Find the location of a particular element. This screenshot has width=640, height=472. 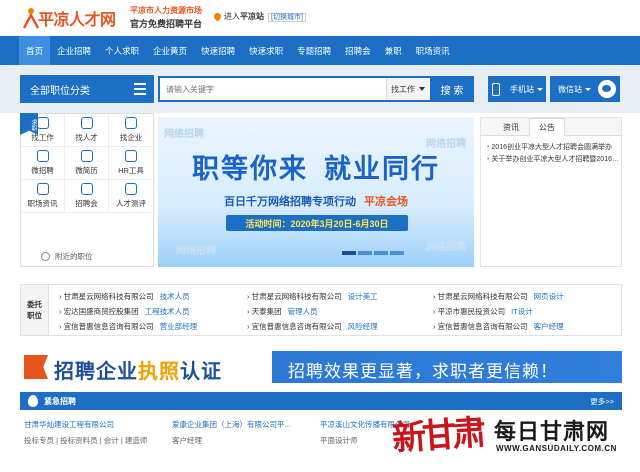

quick-label: 人才测评 is located at coordinates (131, 203).